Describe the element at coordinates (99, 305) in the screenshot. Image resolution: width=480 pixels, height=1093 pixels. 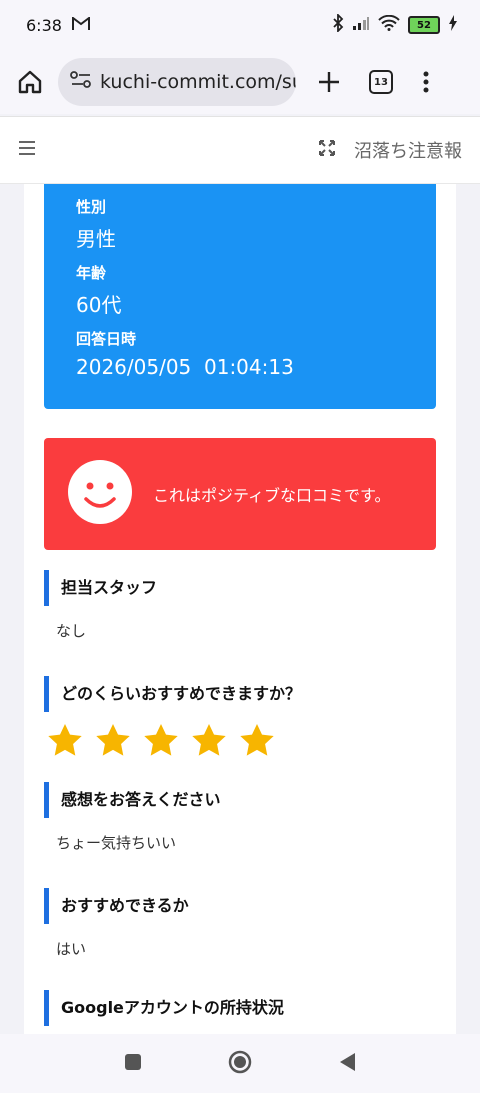
I see `age-value: 60代` at that location.